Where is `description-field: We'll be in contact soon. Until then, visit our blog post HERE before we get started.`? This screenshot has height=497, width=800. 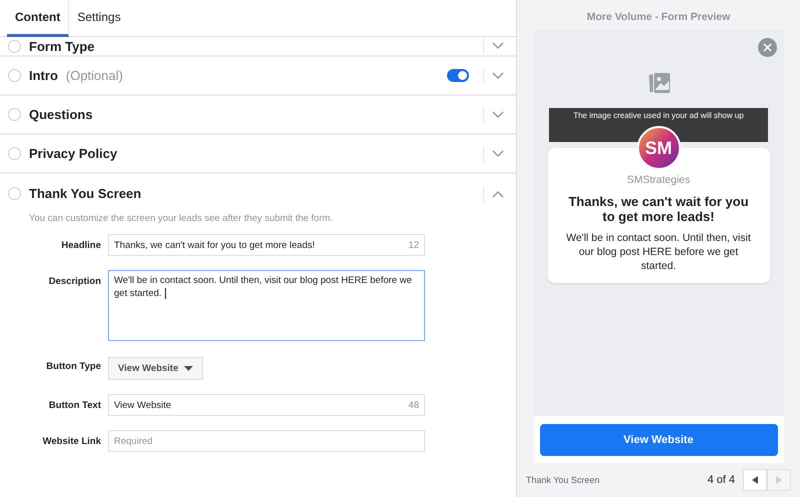
description-field: We'll be in contact soon. Until then, visit our blog post HERE before we get started. is located at coordinates (266, 305).